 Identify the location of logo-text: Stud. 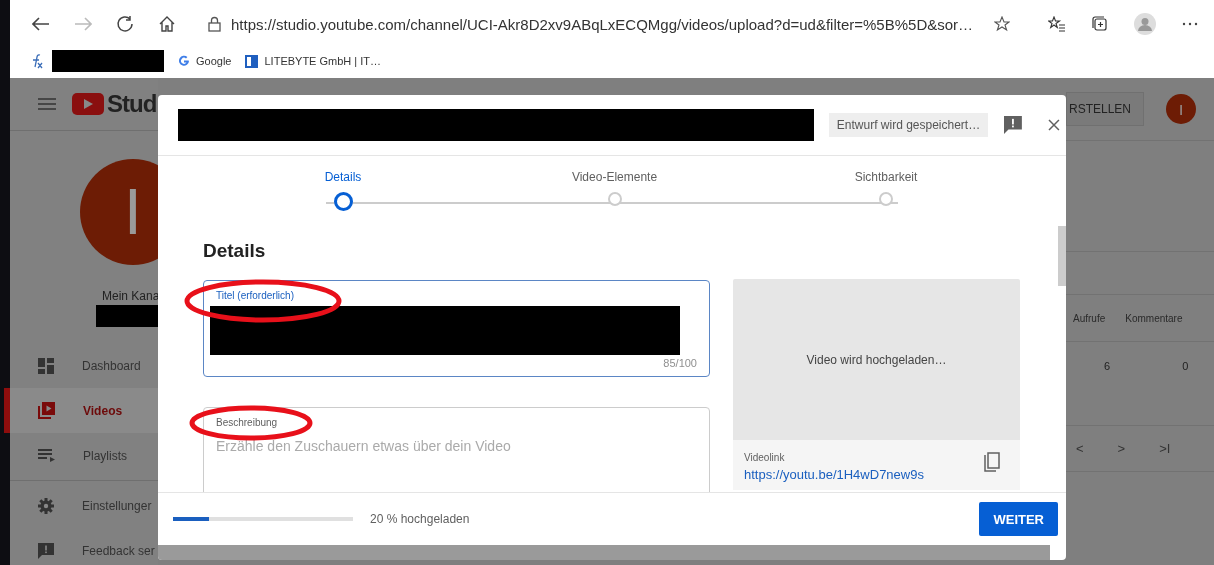
(132, 104).